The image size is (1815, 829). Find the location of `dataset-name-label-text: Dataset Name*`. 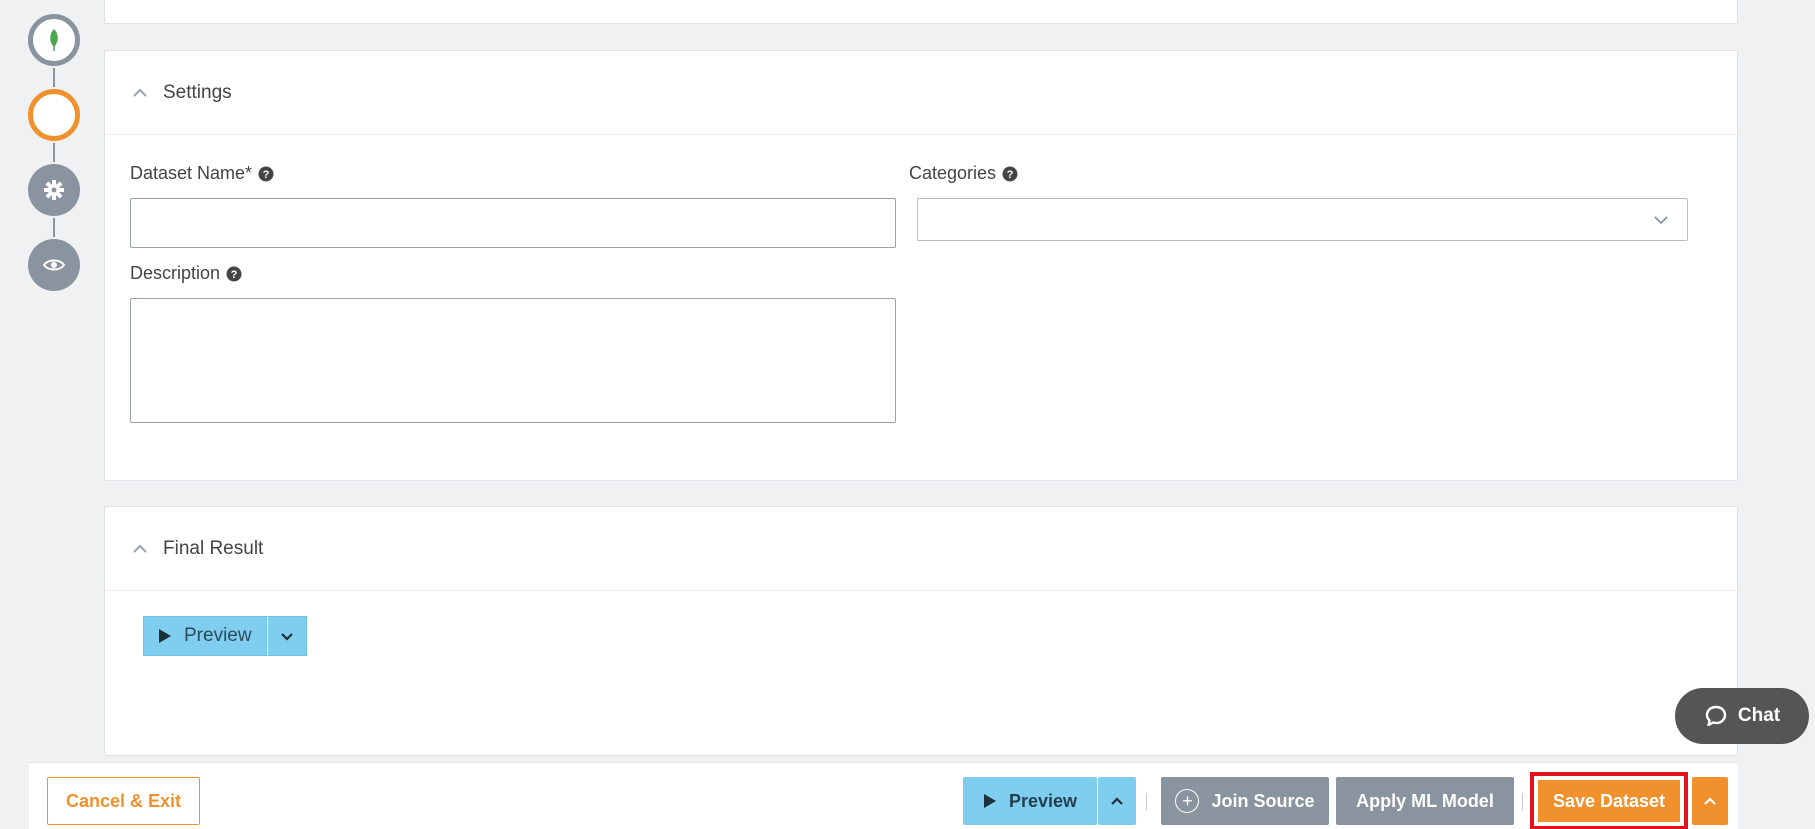

dataset-name-label-text: Dataset Name* is located at coordinates (191, 173).